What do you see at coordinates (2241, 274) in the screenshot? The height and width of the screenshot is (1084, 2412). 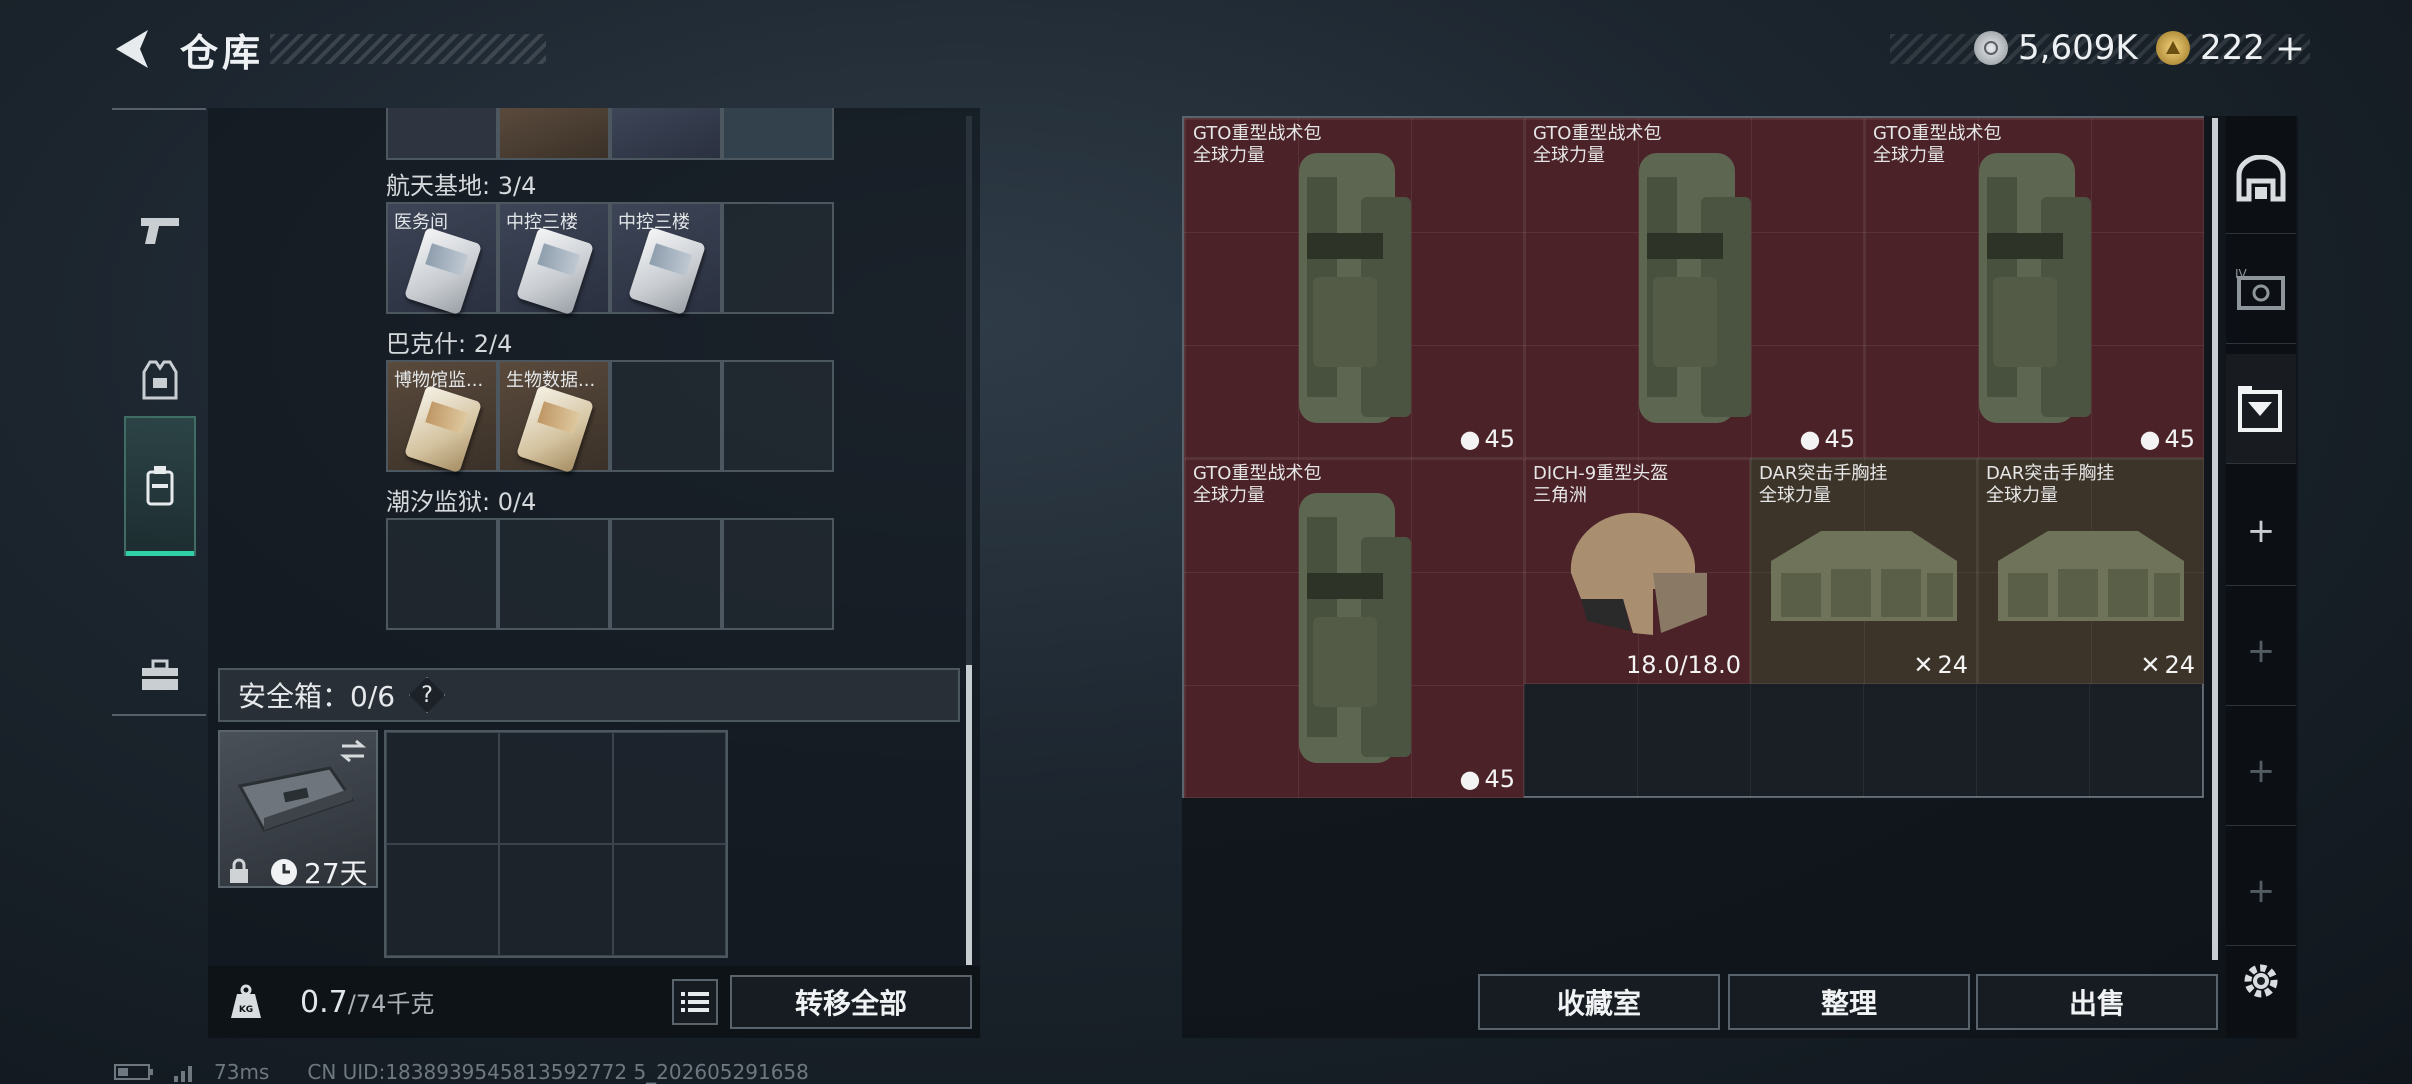 I see `svg-text: IV` at bounding box center [2241, 274].